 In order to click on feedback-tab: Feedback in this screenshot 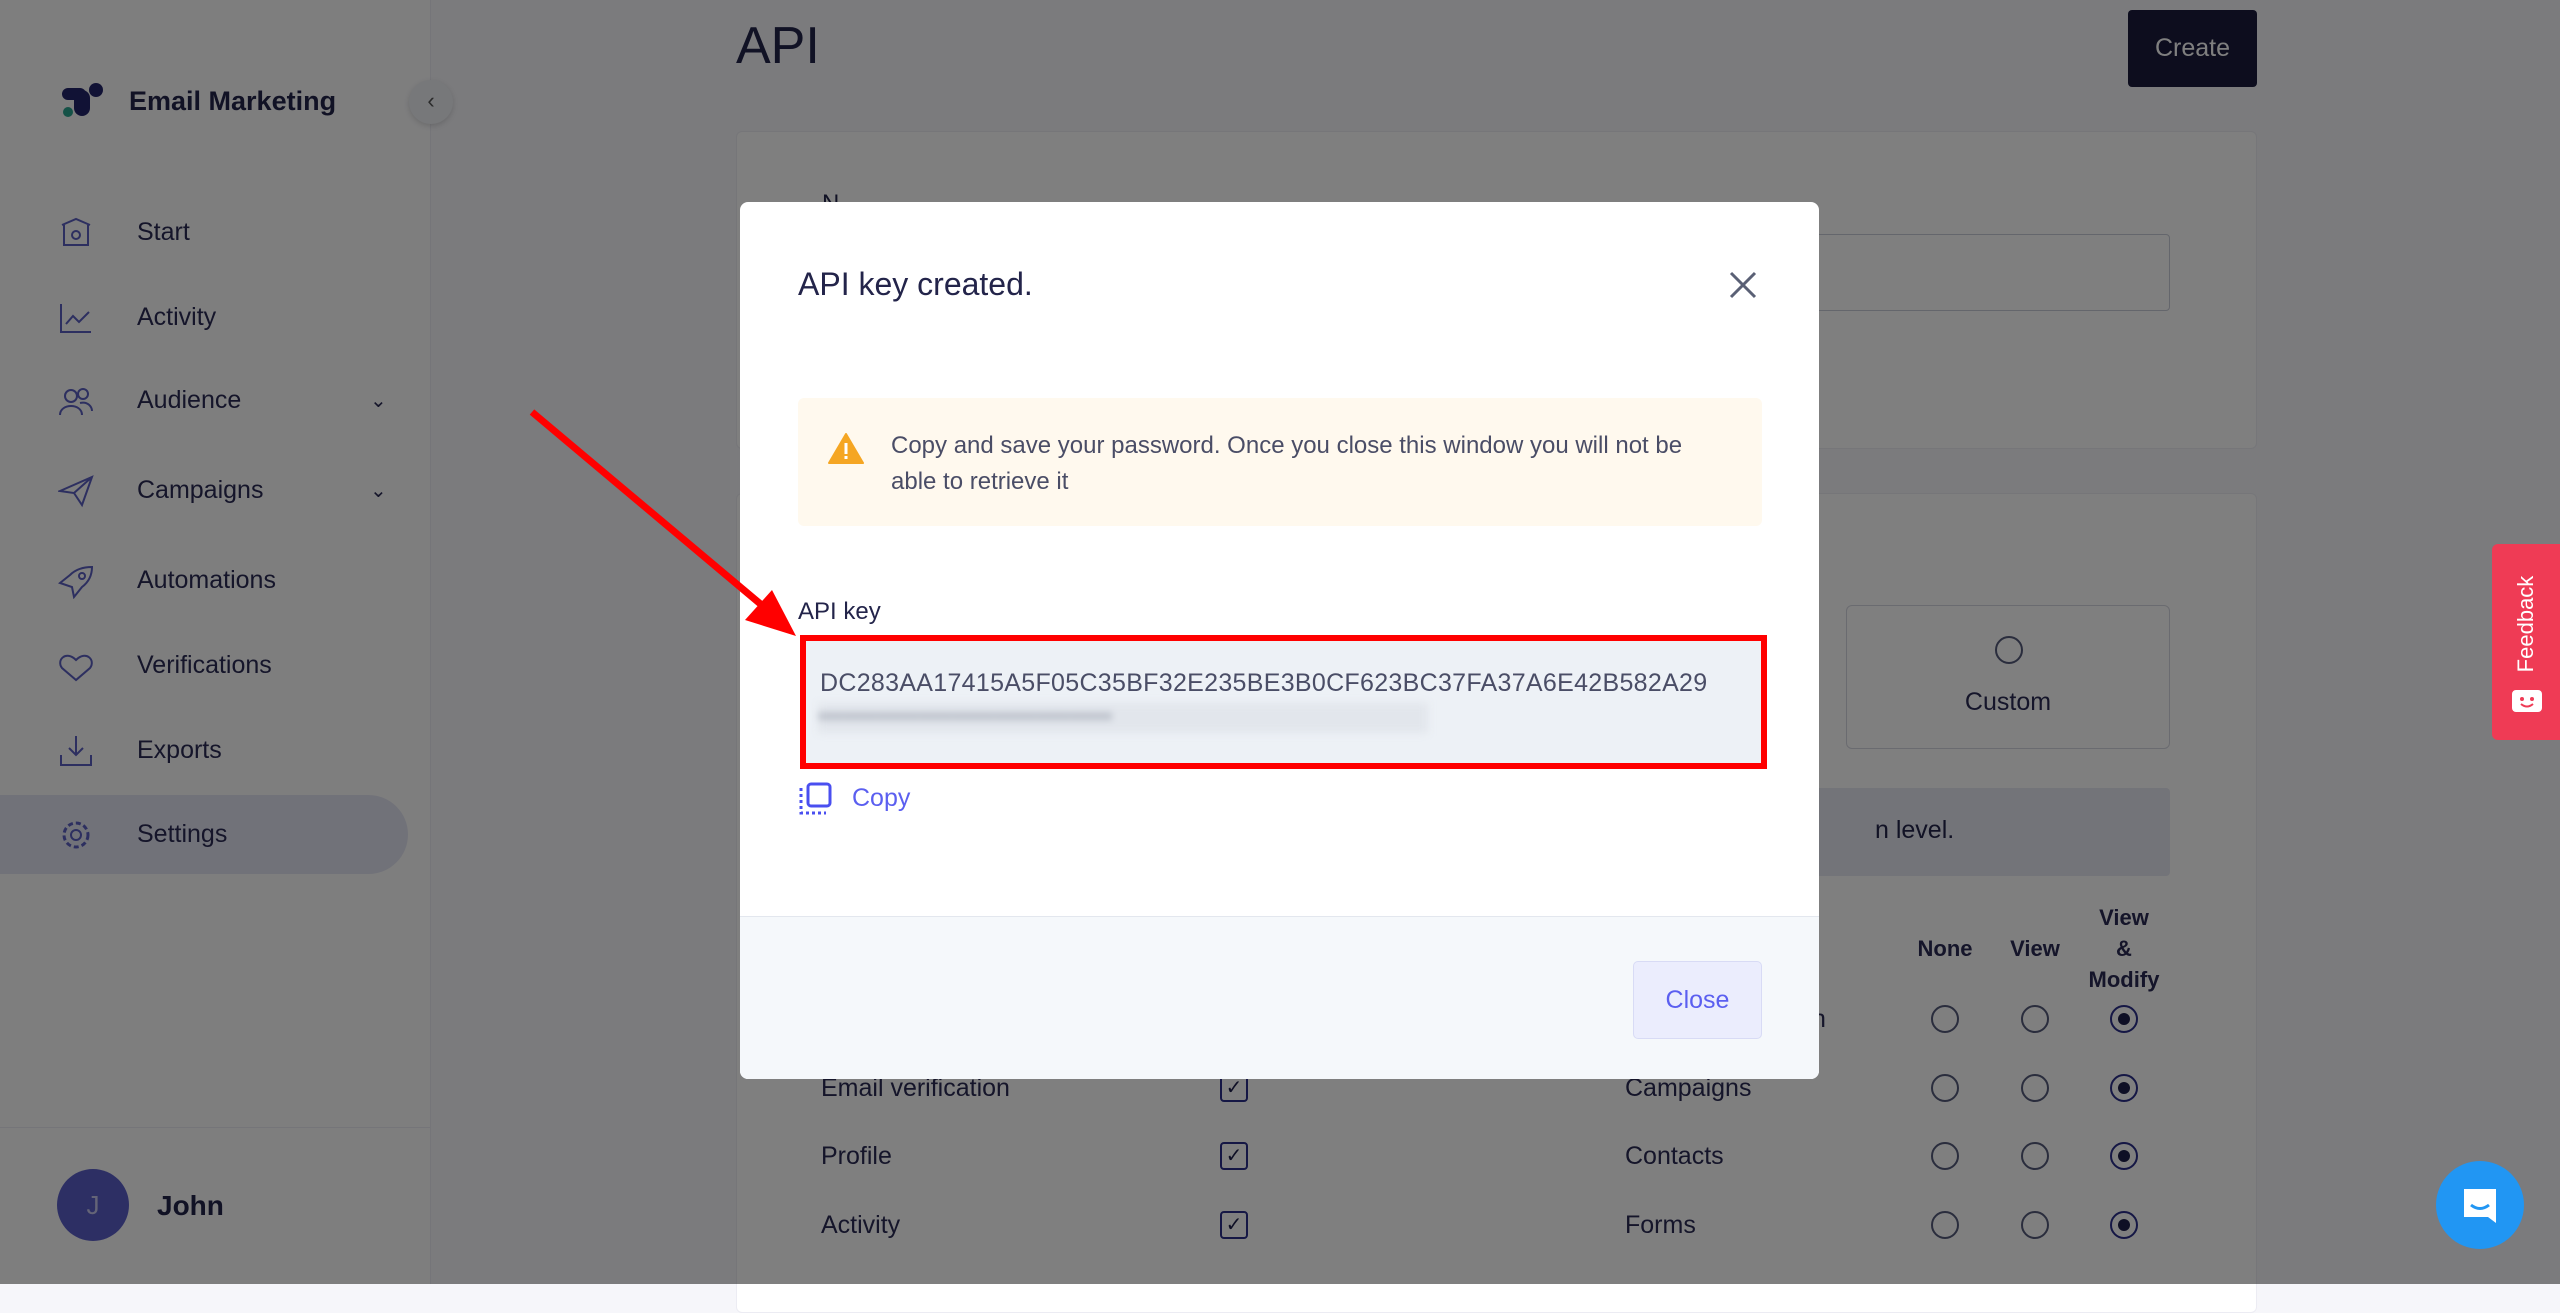, I will do `click(2526, 642)`.